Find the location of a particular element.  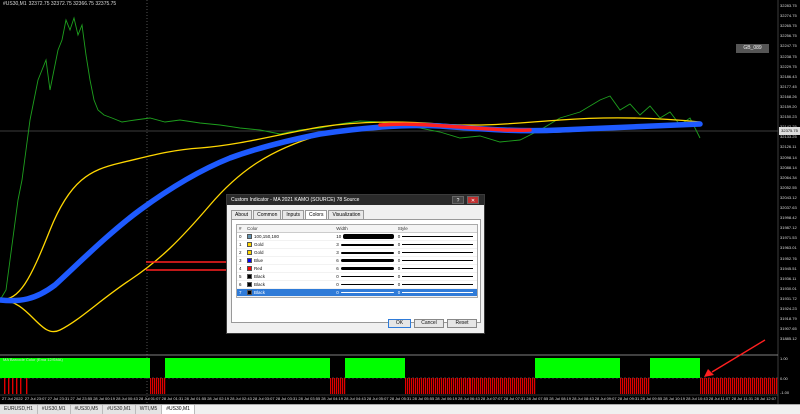

cancel-button: Cancel is located at coordinates (429, 323).